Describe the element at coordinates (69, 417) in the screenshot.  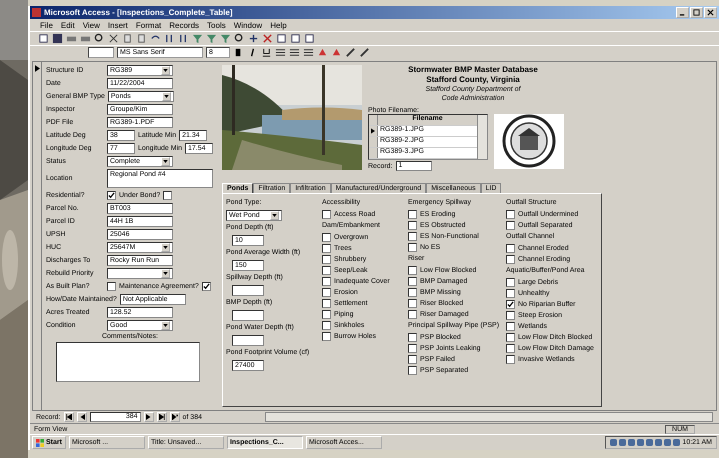
I see `first-record-button` at that location.